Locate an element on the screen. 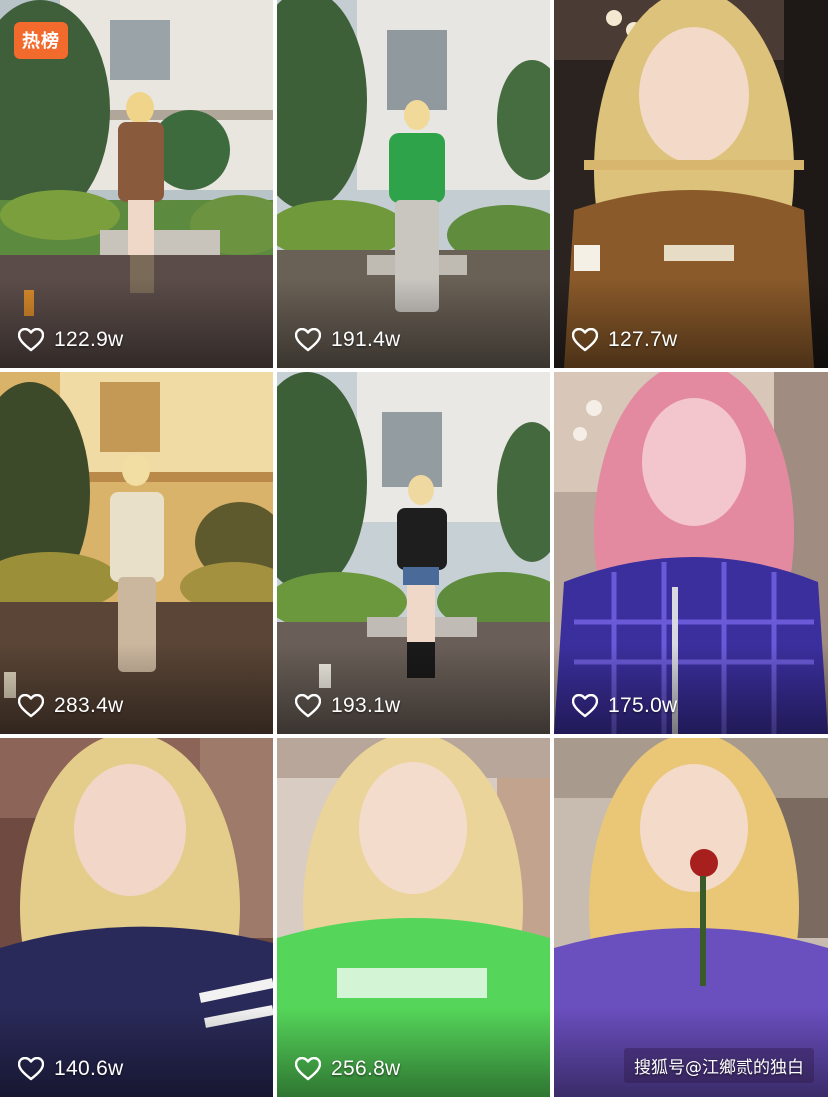 This screenshot has height=1097, width=828. like-count: 127.7w is located at coordinates (625, 340).